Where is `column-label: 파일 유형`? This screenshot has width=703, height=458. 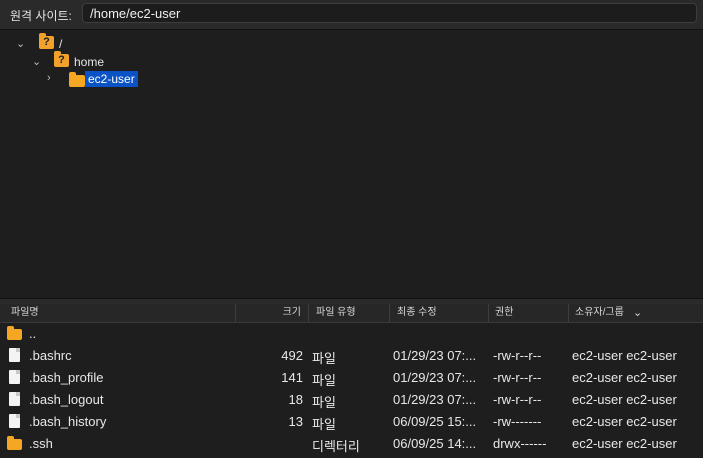 column-label: 파일 유형 is located at coordinates (336, 312).